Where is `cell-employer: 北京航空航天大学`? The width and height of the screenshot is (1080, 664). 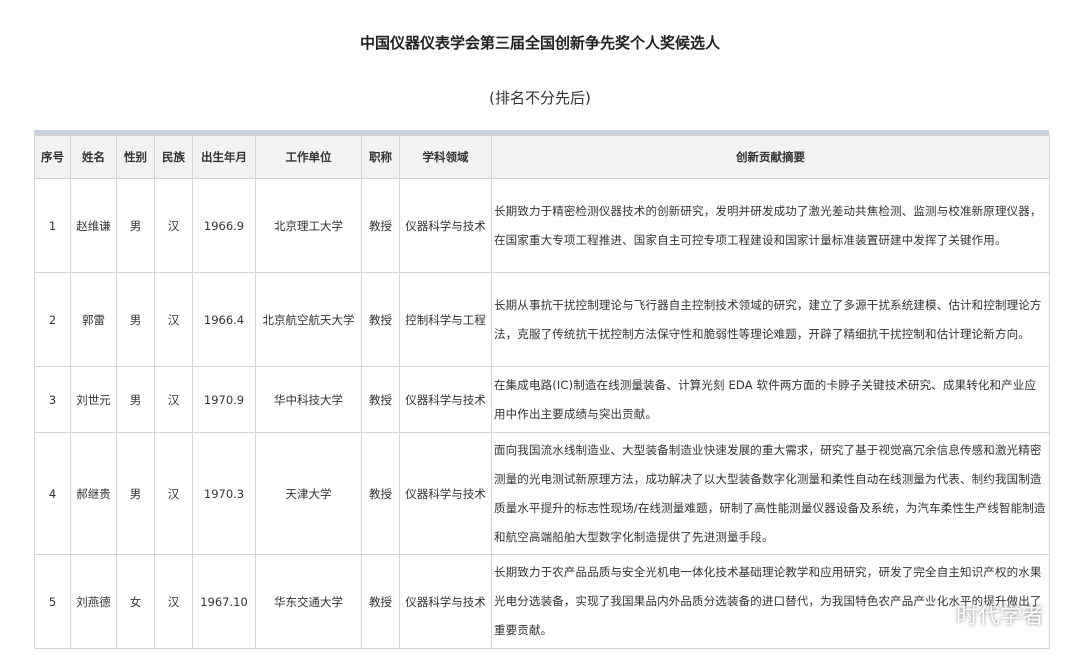
cell-employer: 北京航空航天大学 is located at coordinates (308, 319).